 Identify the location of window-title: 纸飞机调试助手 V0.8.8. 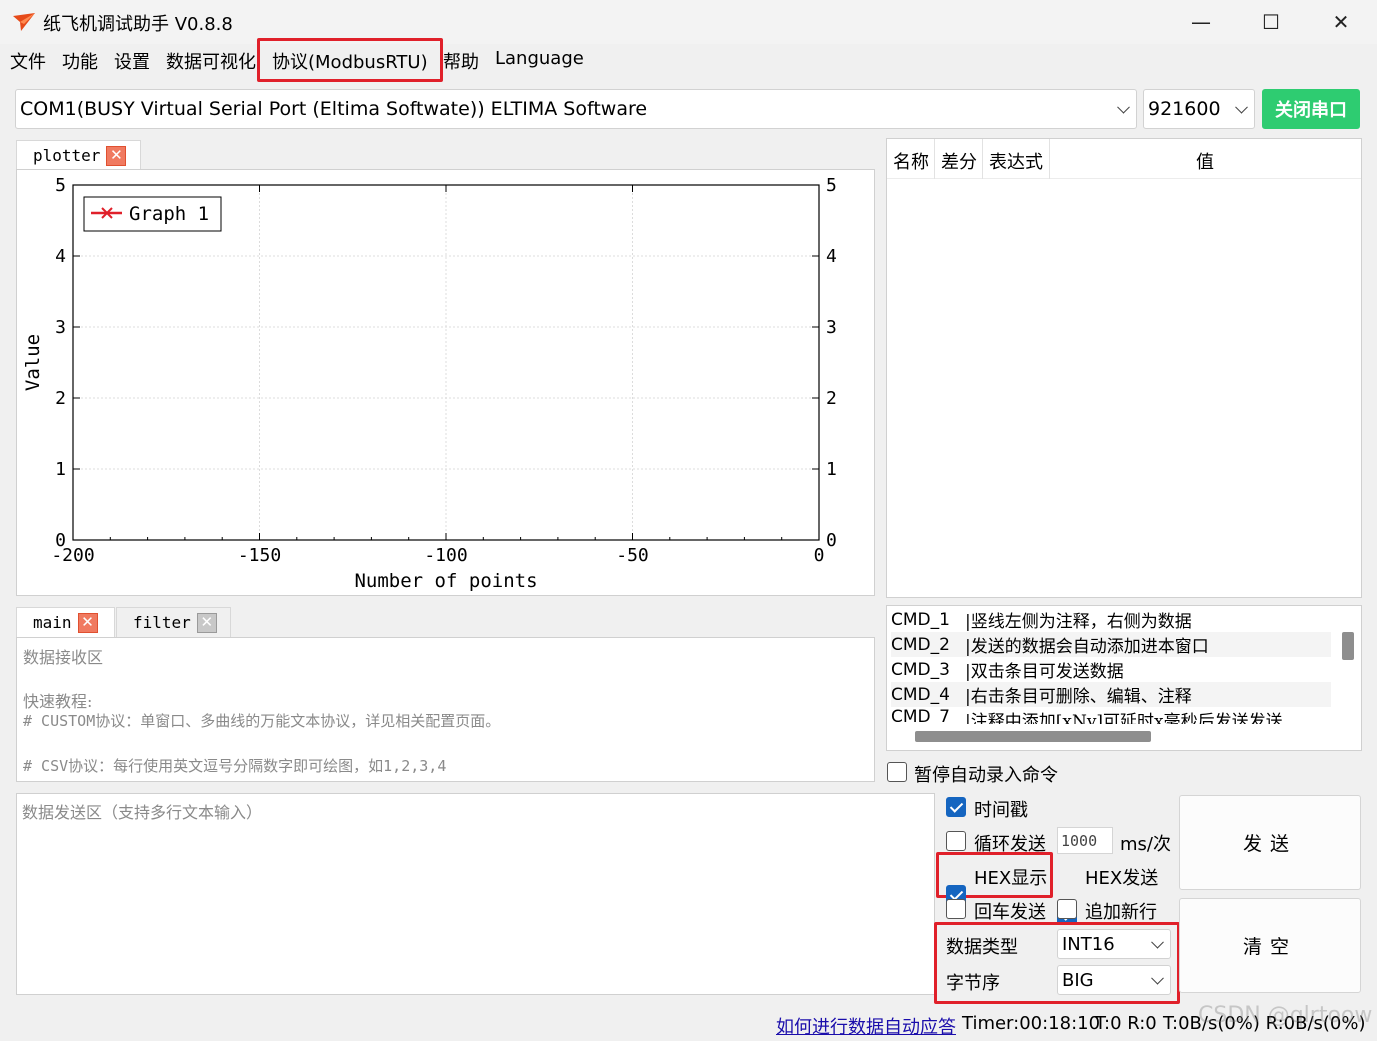
(138, 24).